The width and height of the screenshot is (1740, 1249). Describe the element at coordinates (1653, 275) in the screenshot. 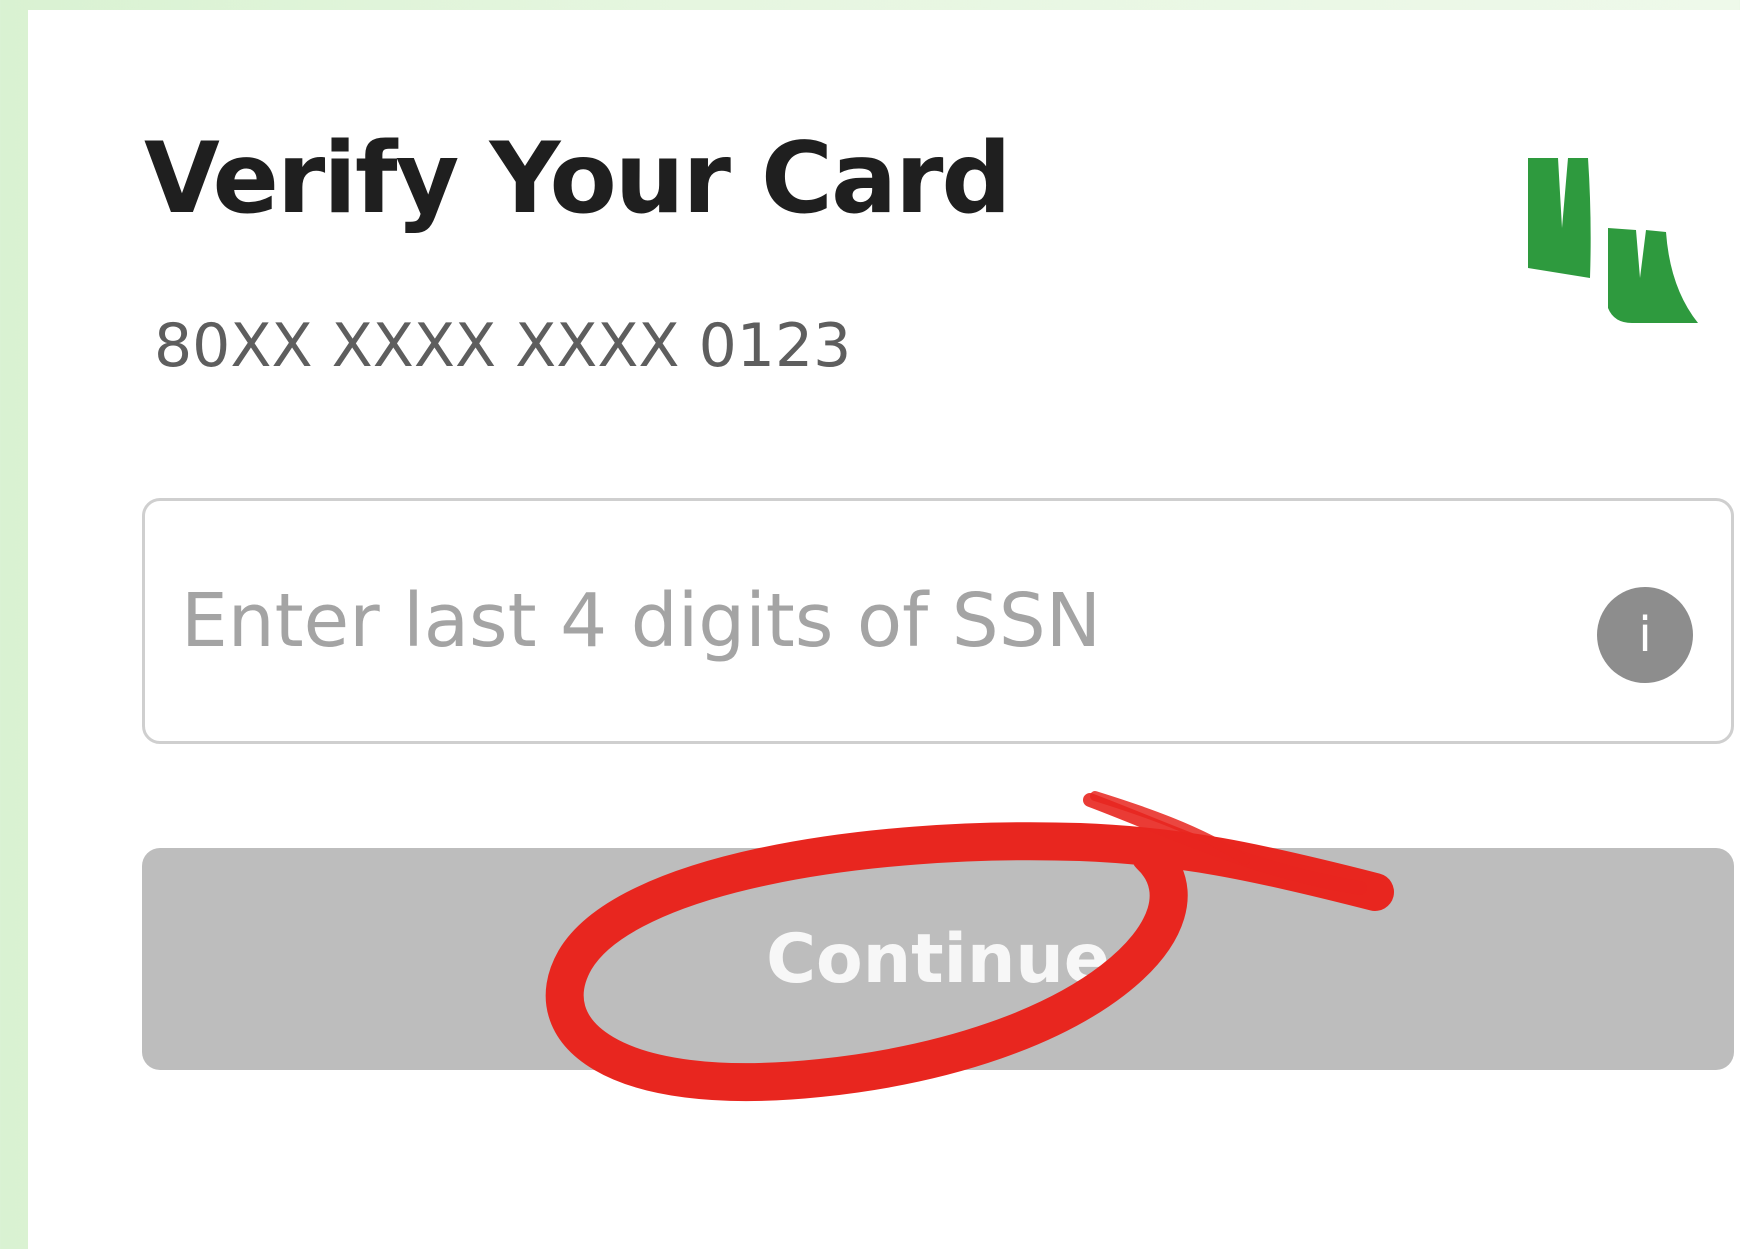

I see `logo-right-bar` at that location.